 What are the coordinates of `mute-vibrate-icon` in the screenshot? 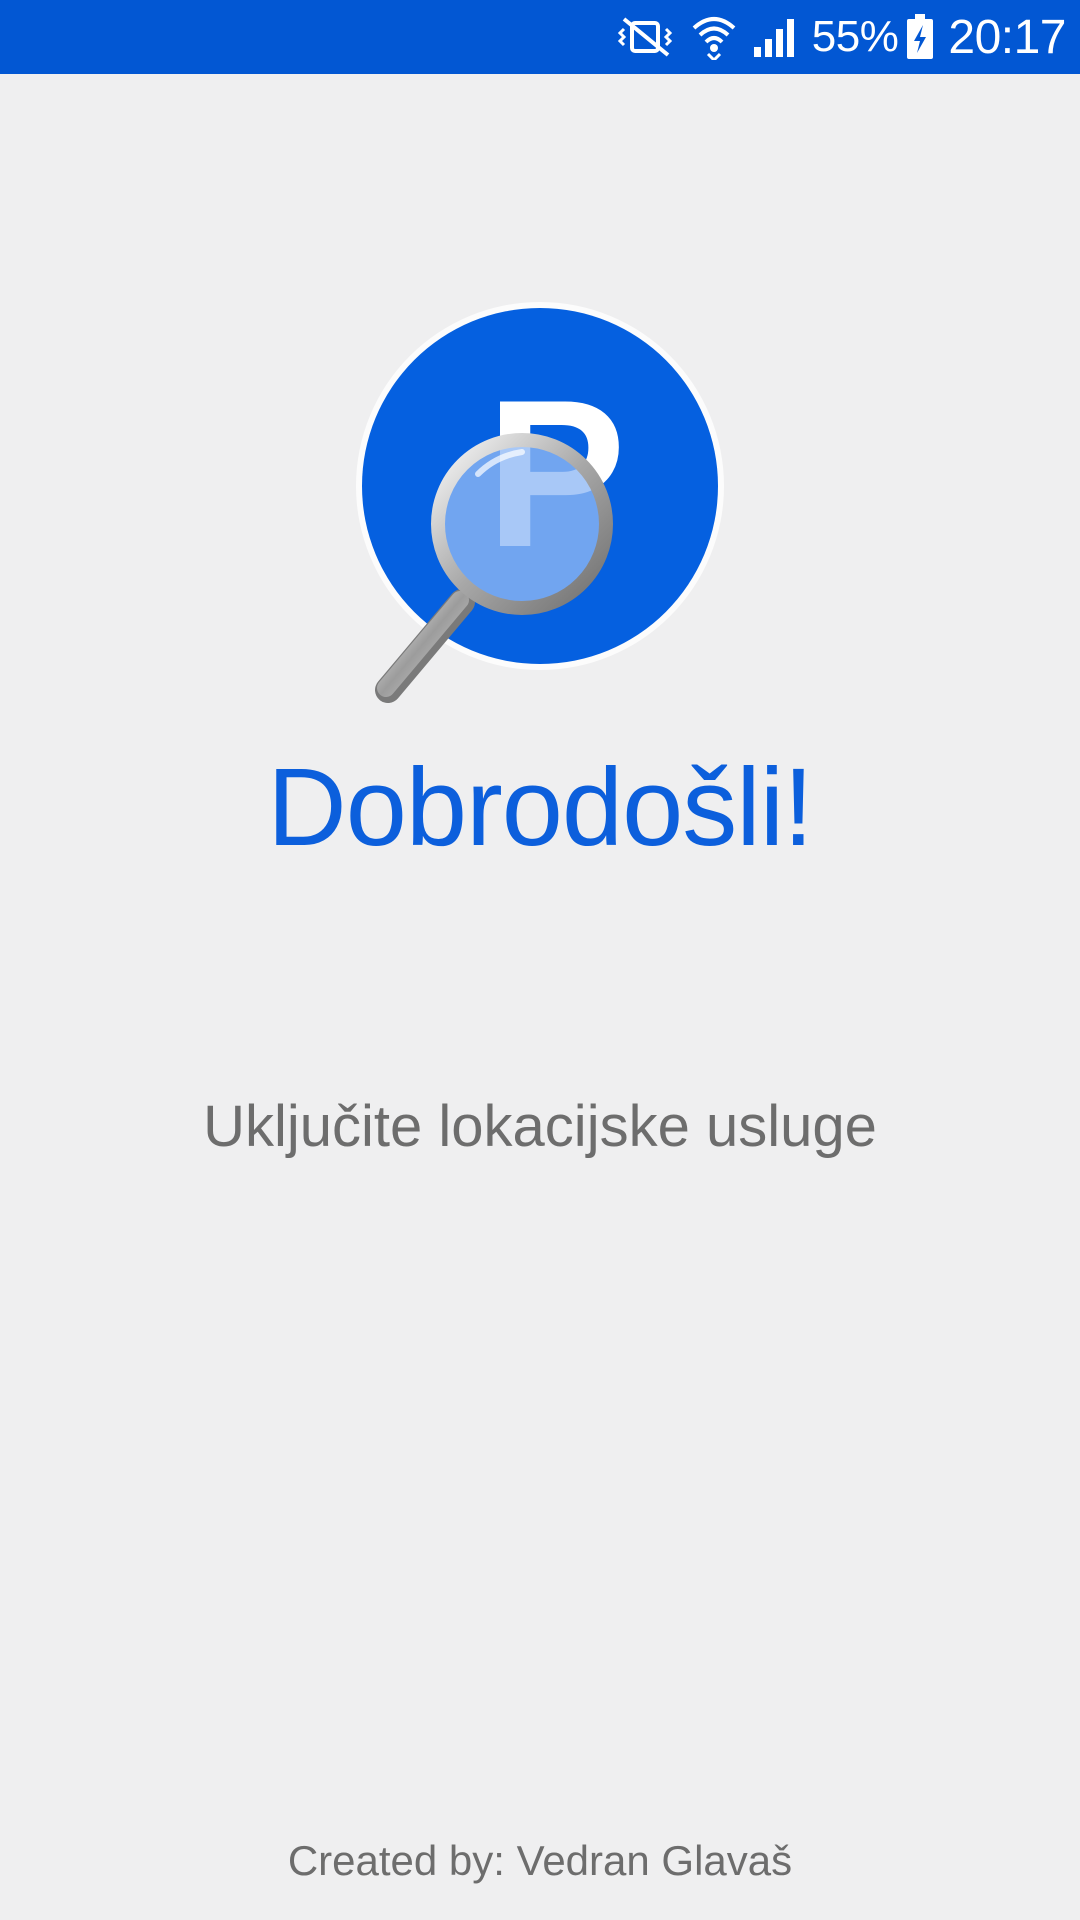 It's located at (646, 37).